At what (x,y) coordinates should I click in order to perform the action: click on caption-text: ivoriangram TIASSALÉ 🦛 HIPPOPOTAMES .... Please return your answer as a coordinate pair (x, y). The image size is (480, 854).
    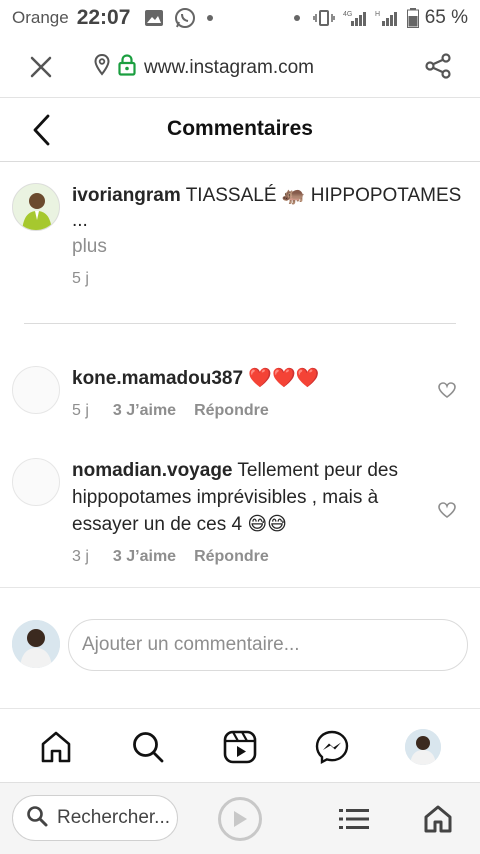
    Looking at the image, I should click on (276, 208).